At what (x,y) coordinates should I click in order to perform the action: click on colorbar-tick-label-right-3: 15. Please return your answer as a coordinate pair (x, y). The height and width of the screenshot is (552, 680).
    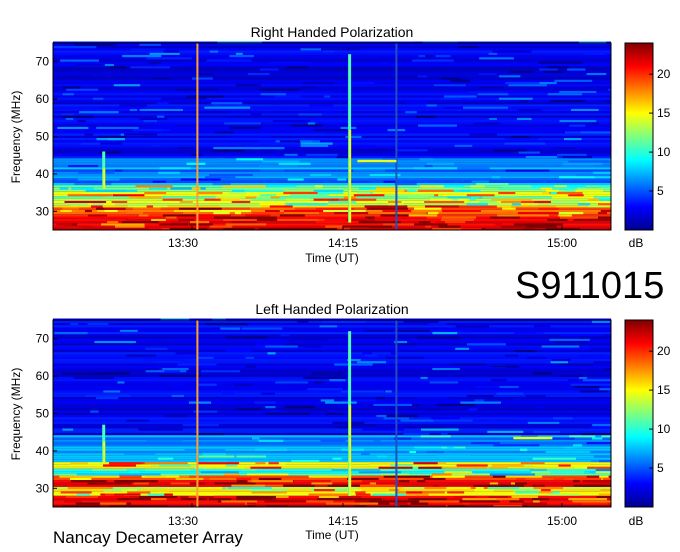
    Looking at the image, I should click on (664, 113).